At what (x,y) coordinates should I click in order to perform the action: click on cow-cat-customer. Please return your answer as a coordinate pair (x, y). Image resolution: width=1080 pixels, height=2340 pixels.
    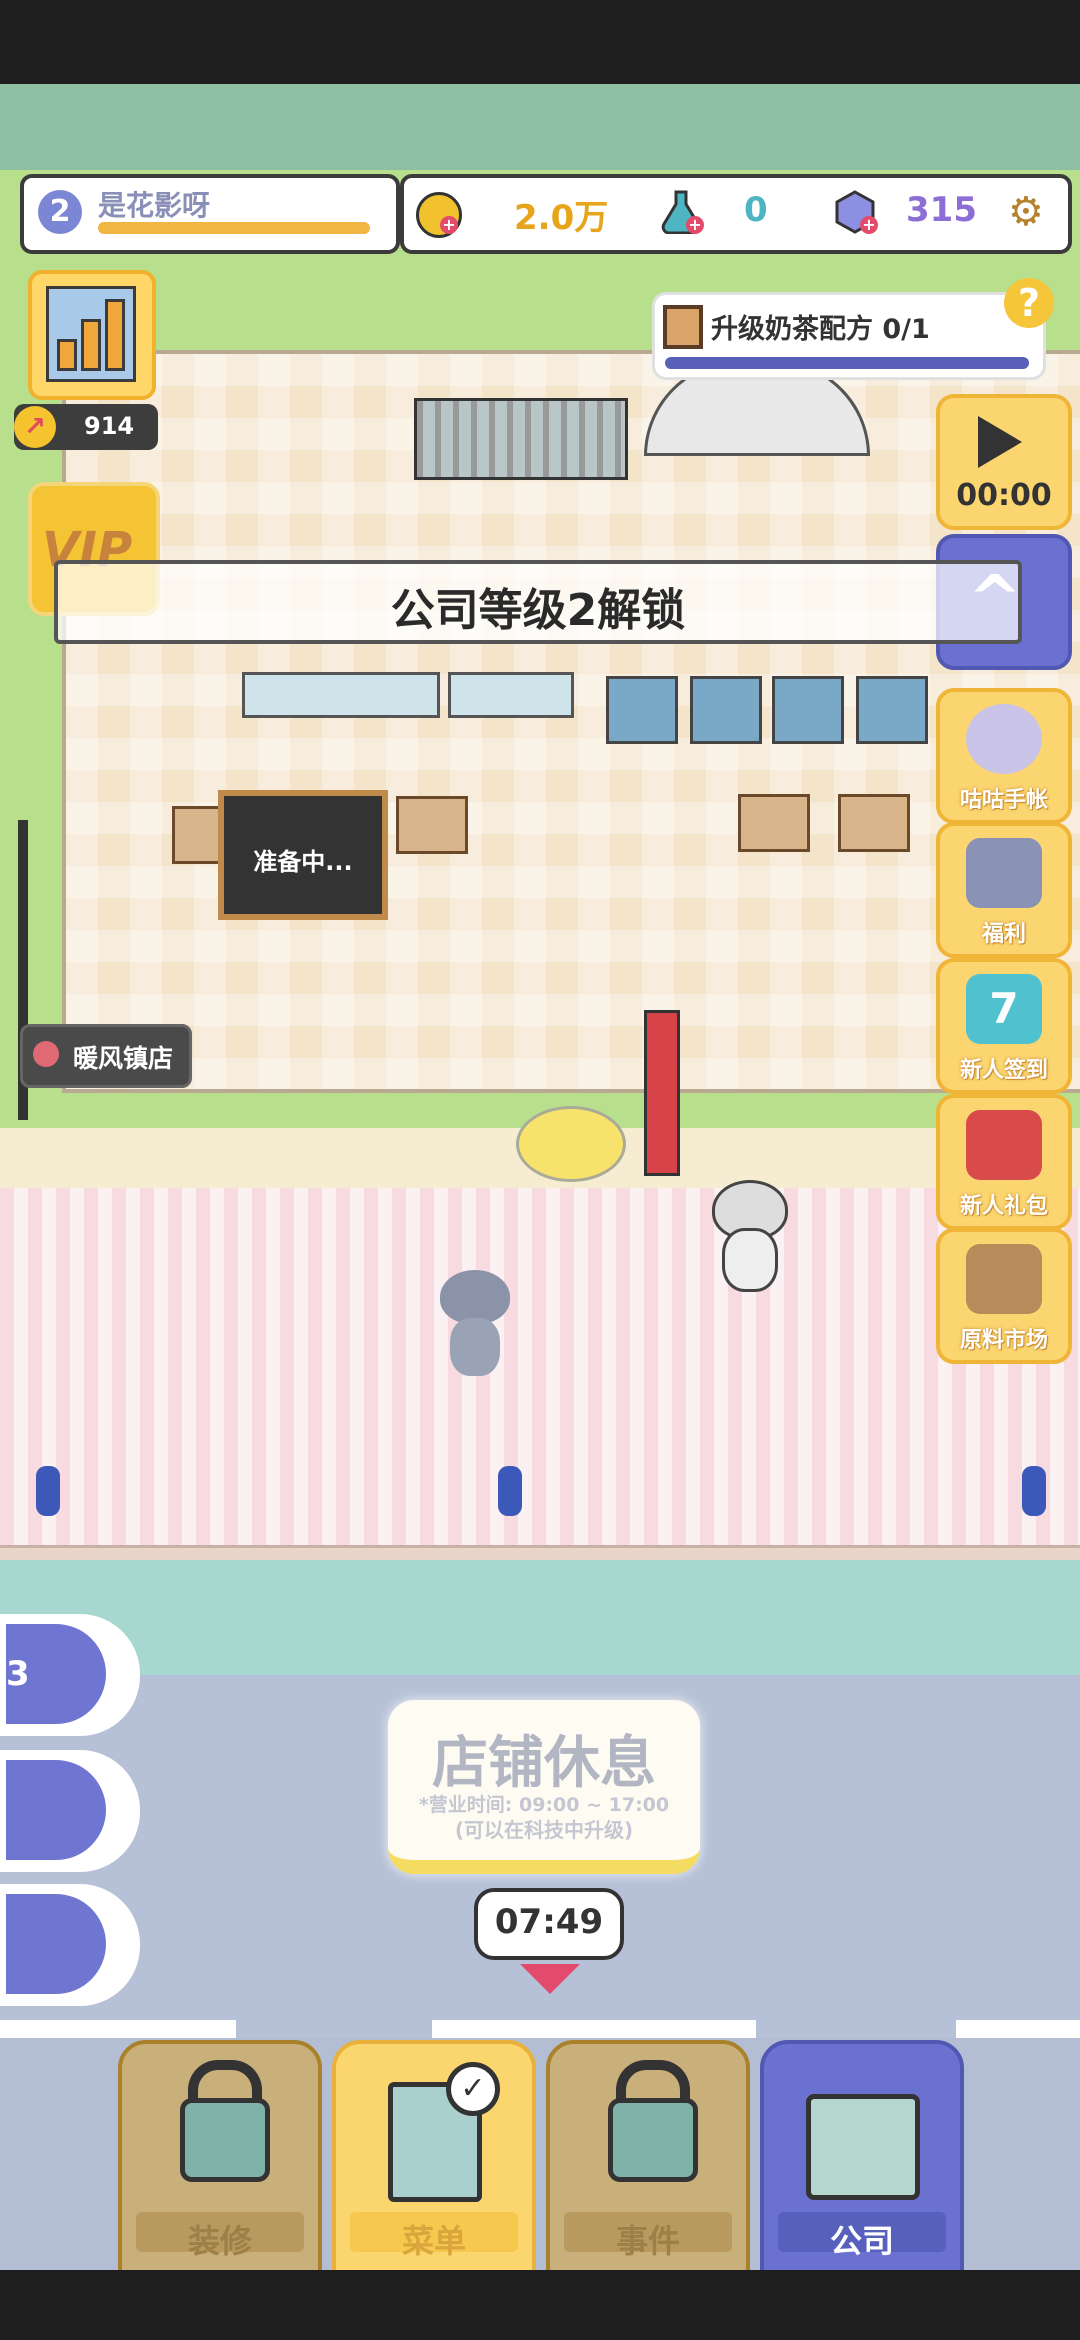
    Looking at the image, I should click on (750, 1236).